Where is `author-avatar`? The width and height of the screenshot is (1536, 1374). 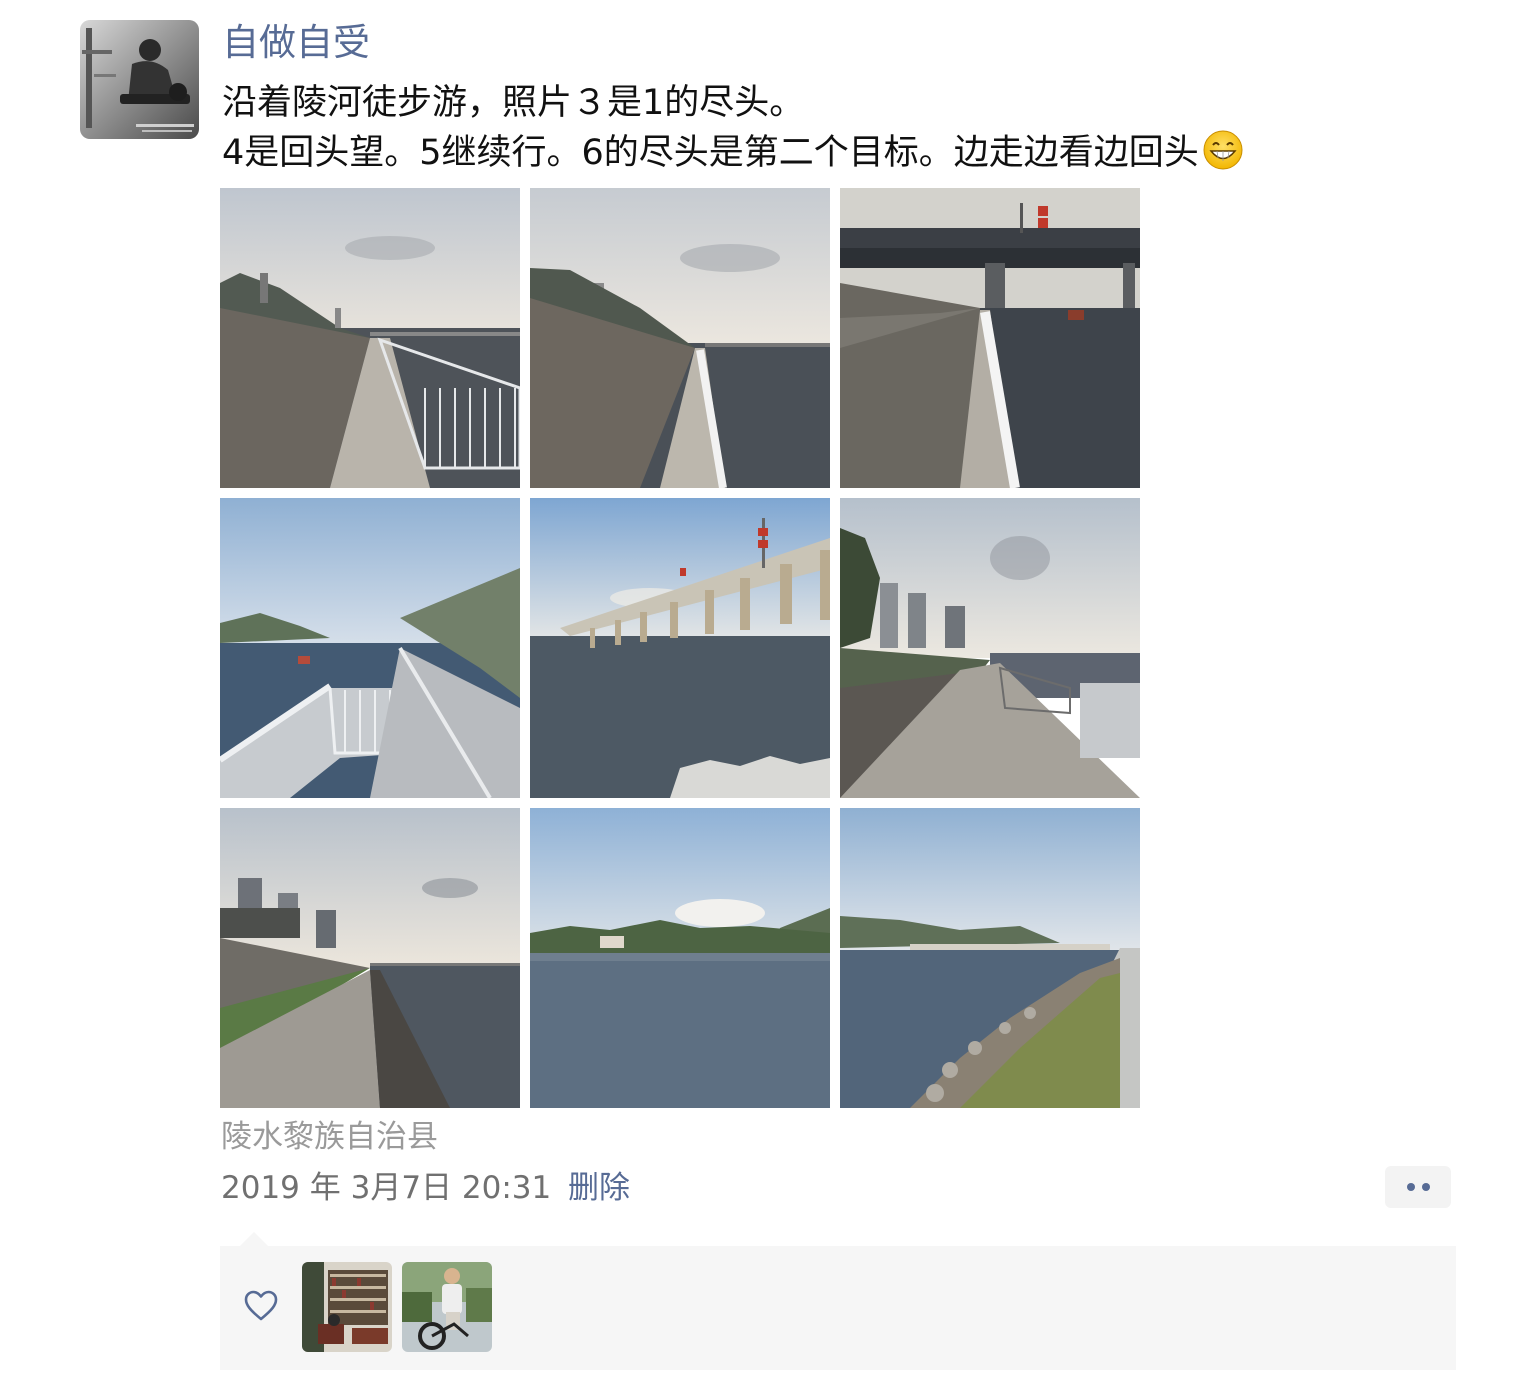
author-avatar is located at coordinates (139, 79).